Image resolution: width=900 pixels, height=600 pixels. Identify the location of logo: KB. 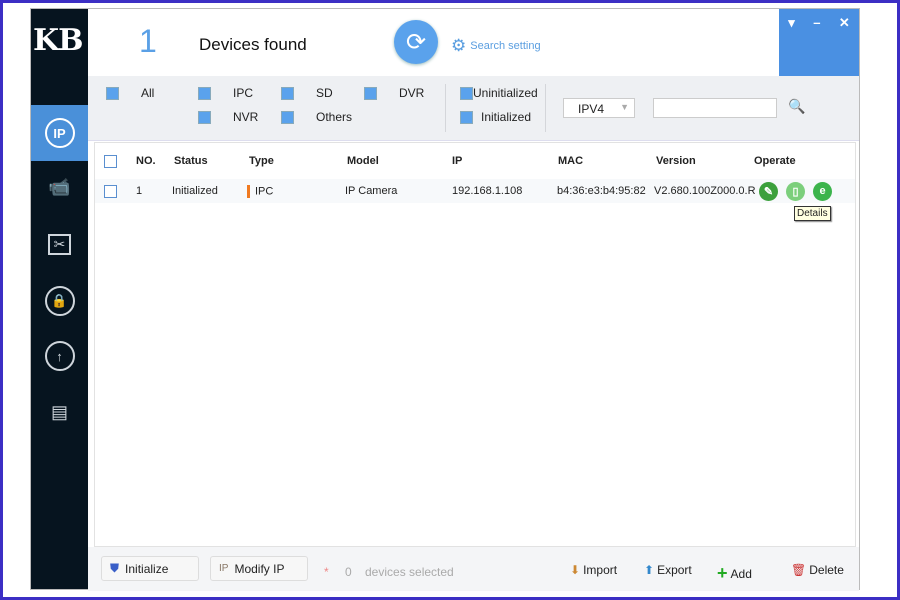
(58, 40).